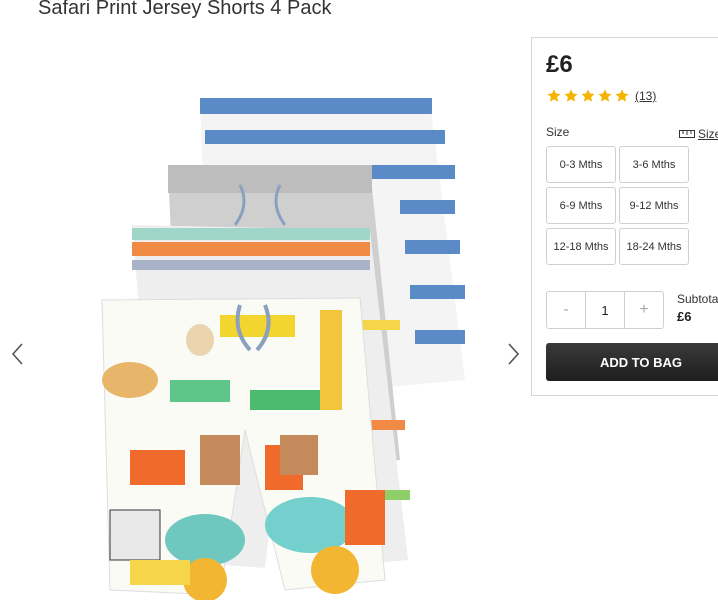 Image resolution: width=718 pixels, height=608 pixels. What do you see at coordinates (581, 246) in the screenshot?
I see `size-option: 12-18 Mths` at bounding box center [581, 246].